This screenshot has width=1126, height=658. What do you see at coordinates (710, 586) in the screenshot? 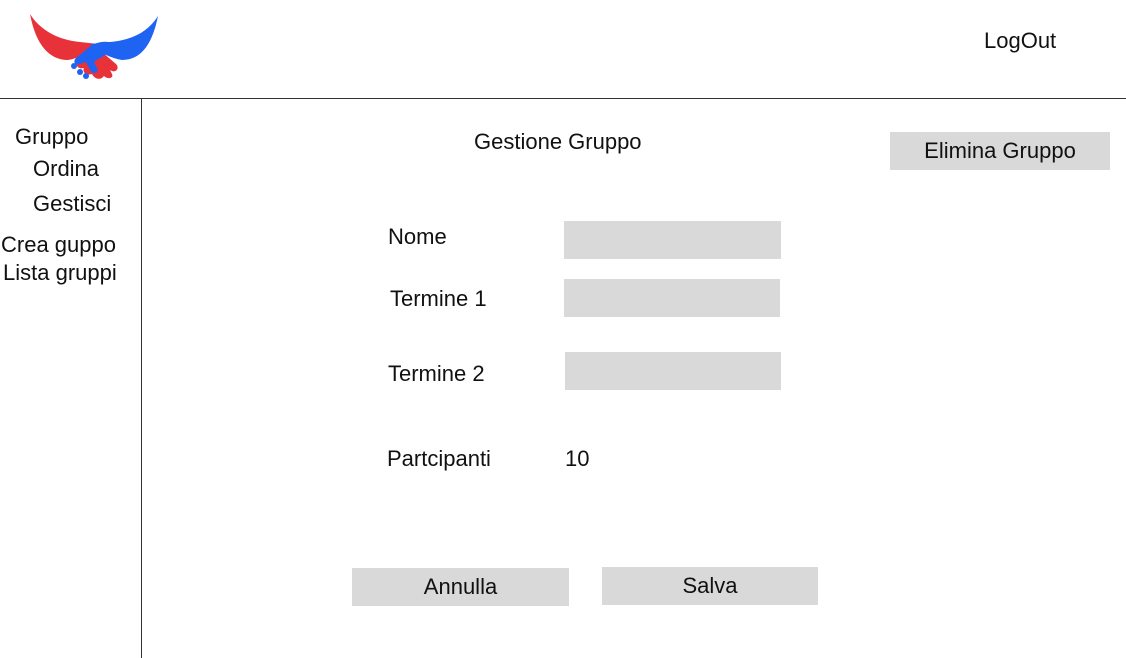
I see `save-button: Salva` at bounding box center [710, 586].